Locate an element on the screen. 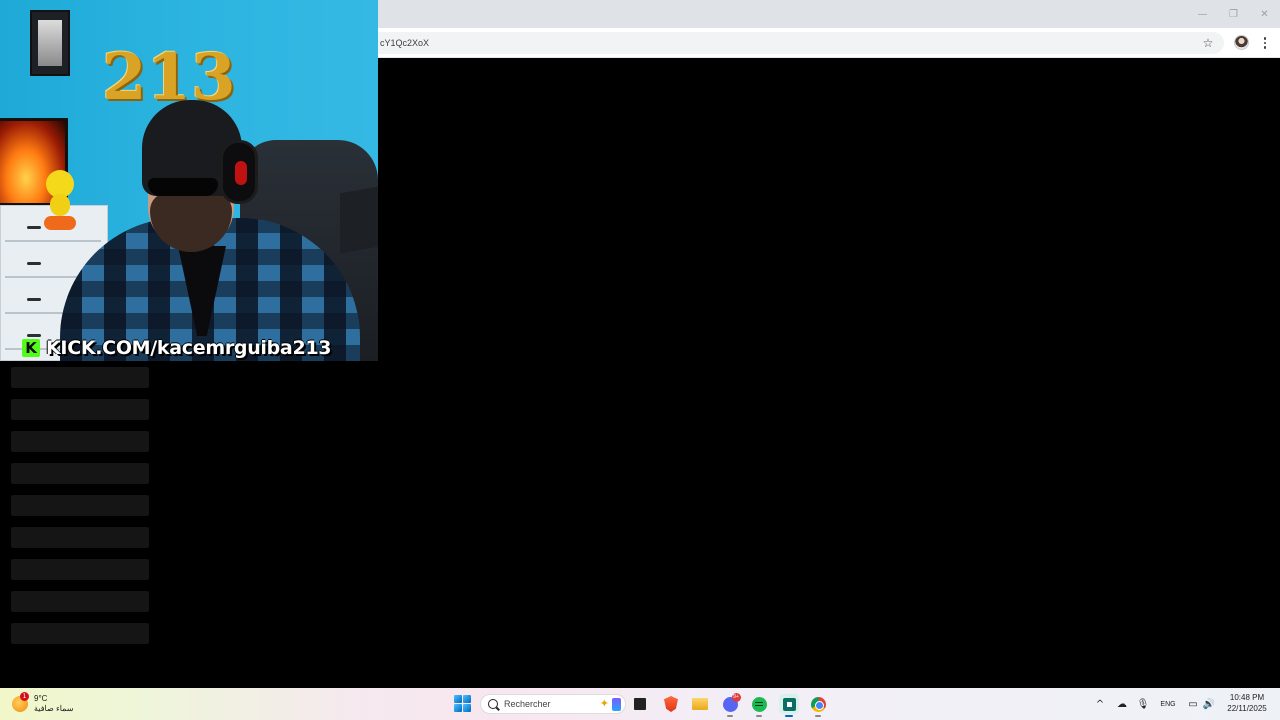 This screenshot has height=720, width=1280. sunglasses is located at coordinates (183, 187).